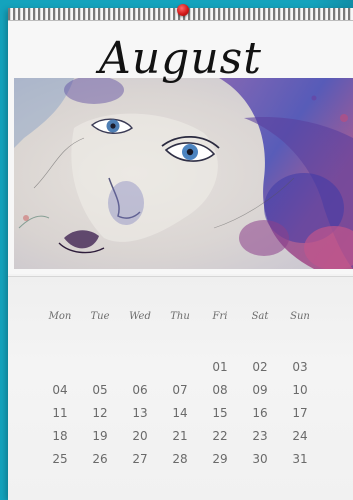 The width and height of the screenshot is (353, 500). I want to click on weekday-mon: Mon, so click(60, 316).